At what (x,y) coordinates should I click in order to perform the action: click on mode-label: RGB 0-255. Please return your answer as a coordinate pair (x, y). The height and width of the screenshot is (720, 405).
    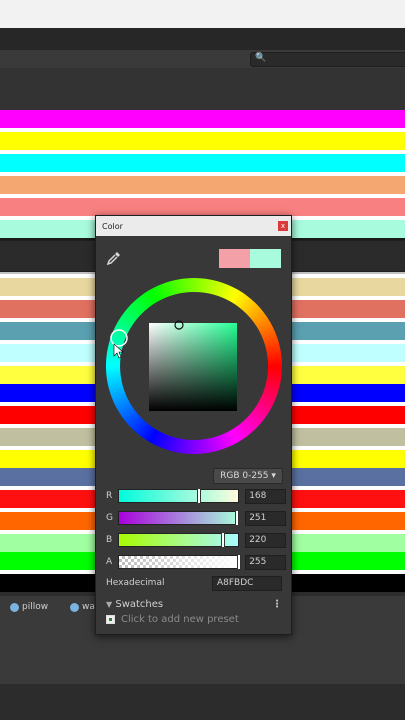
    Looking at the image, I should click on (244, 476).